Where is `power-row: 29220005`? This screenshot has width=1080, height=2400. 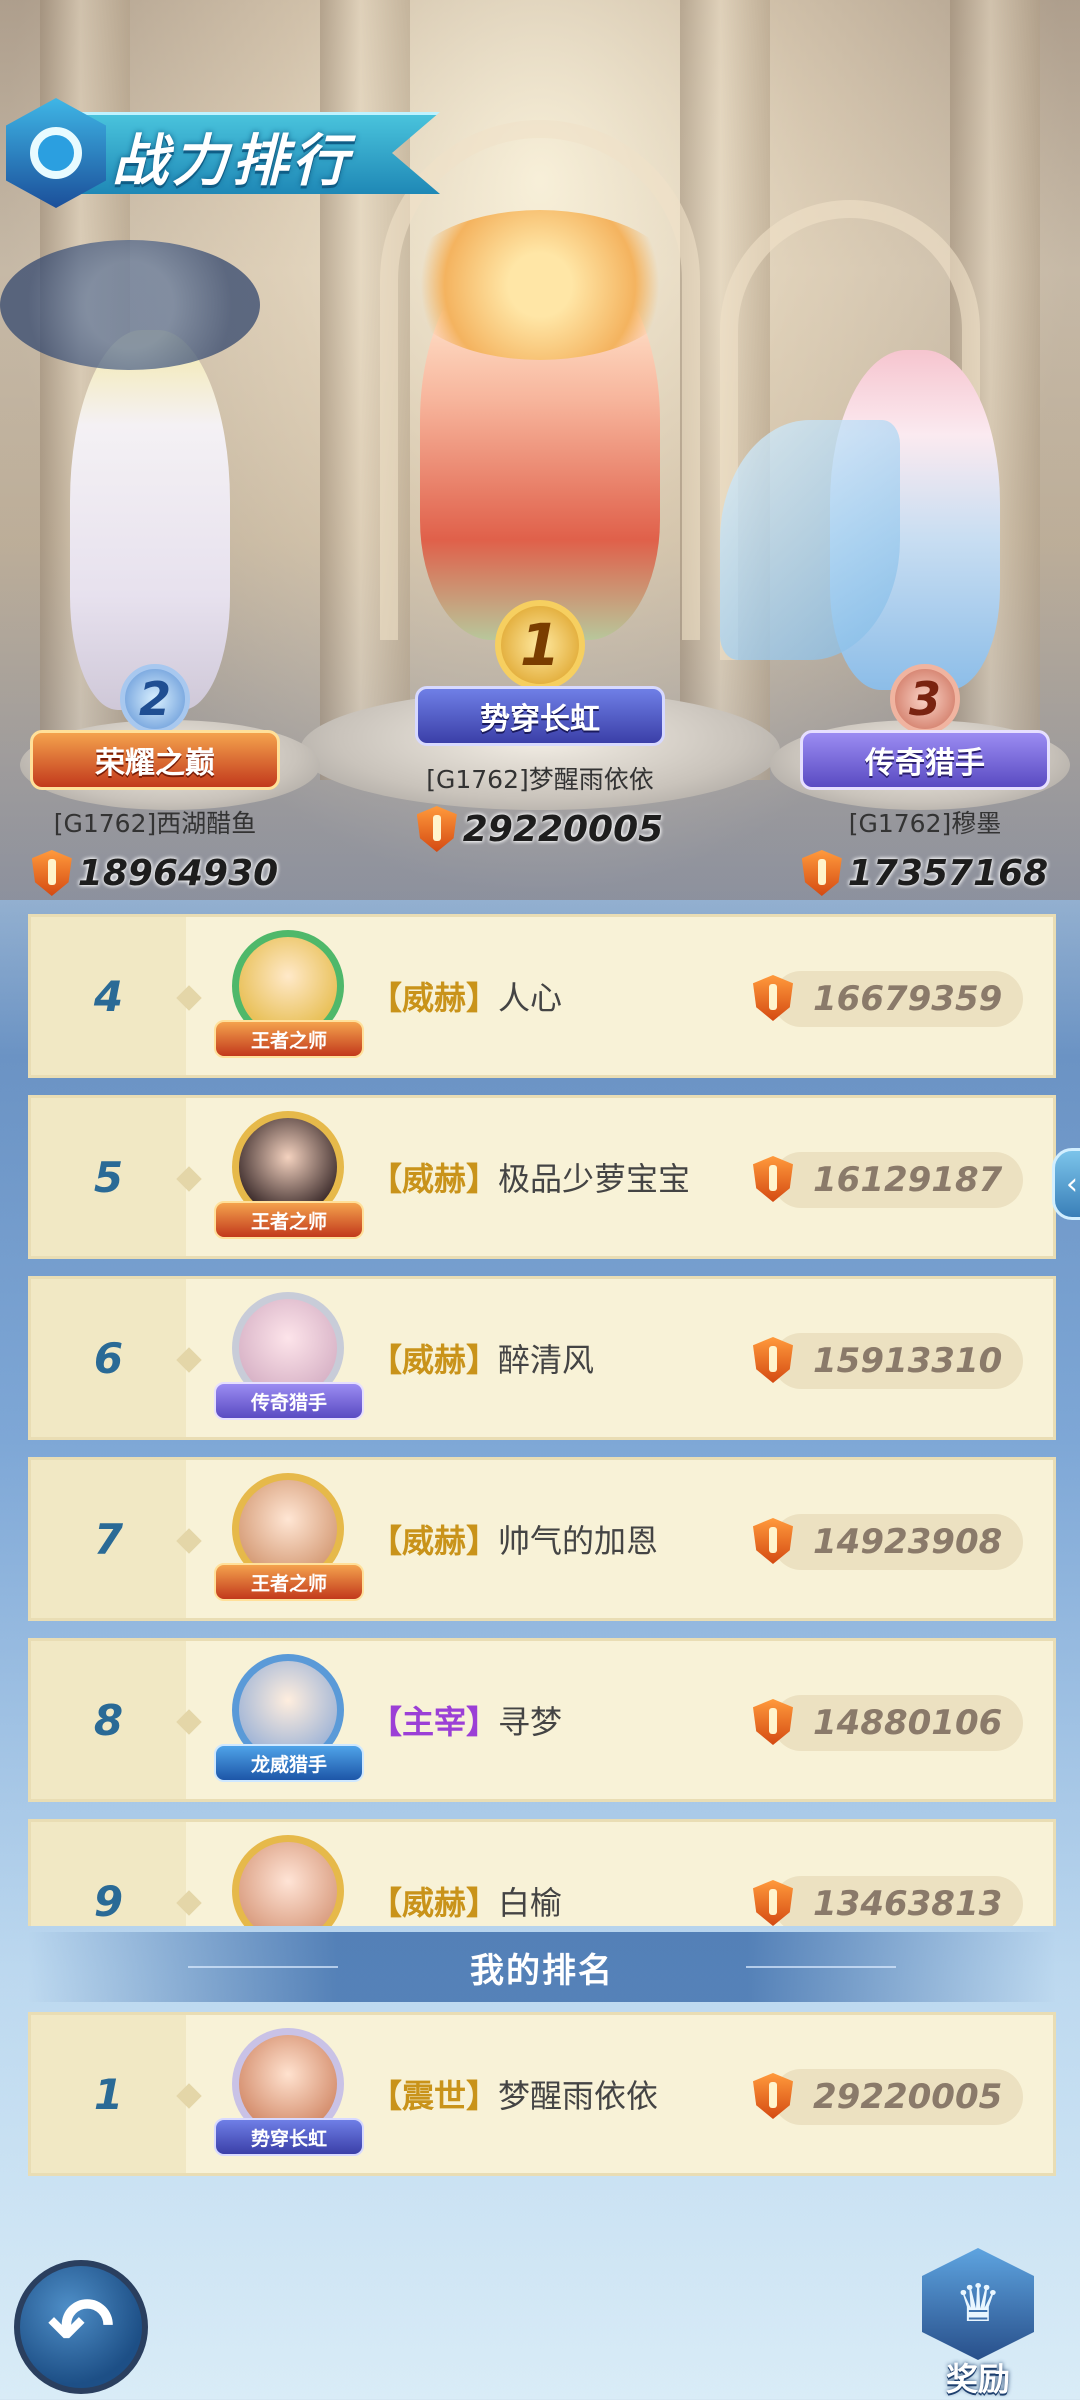 power-row: 29220005 is located at coordinates (540, 829).